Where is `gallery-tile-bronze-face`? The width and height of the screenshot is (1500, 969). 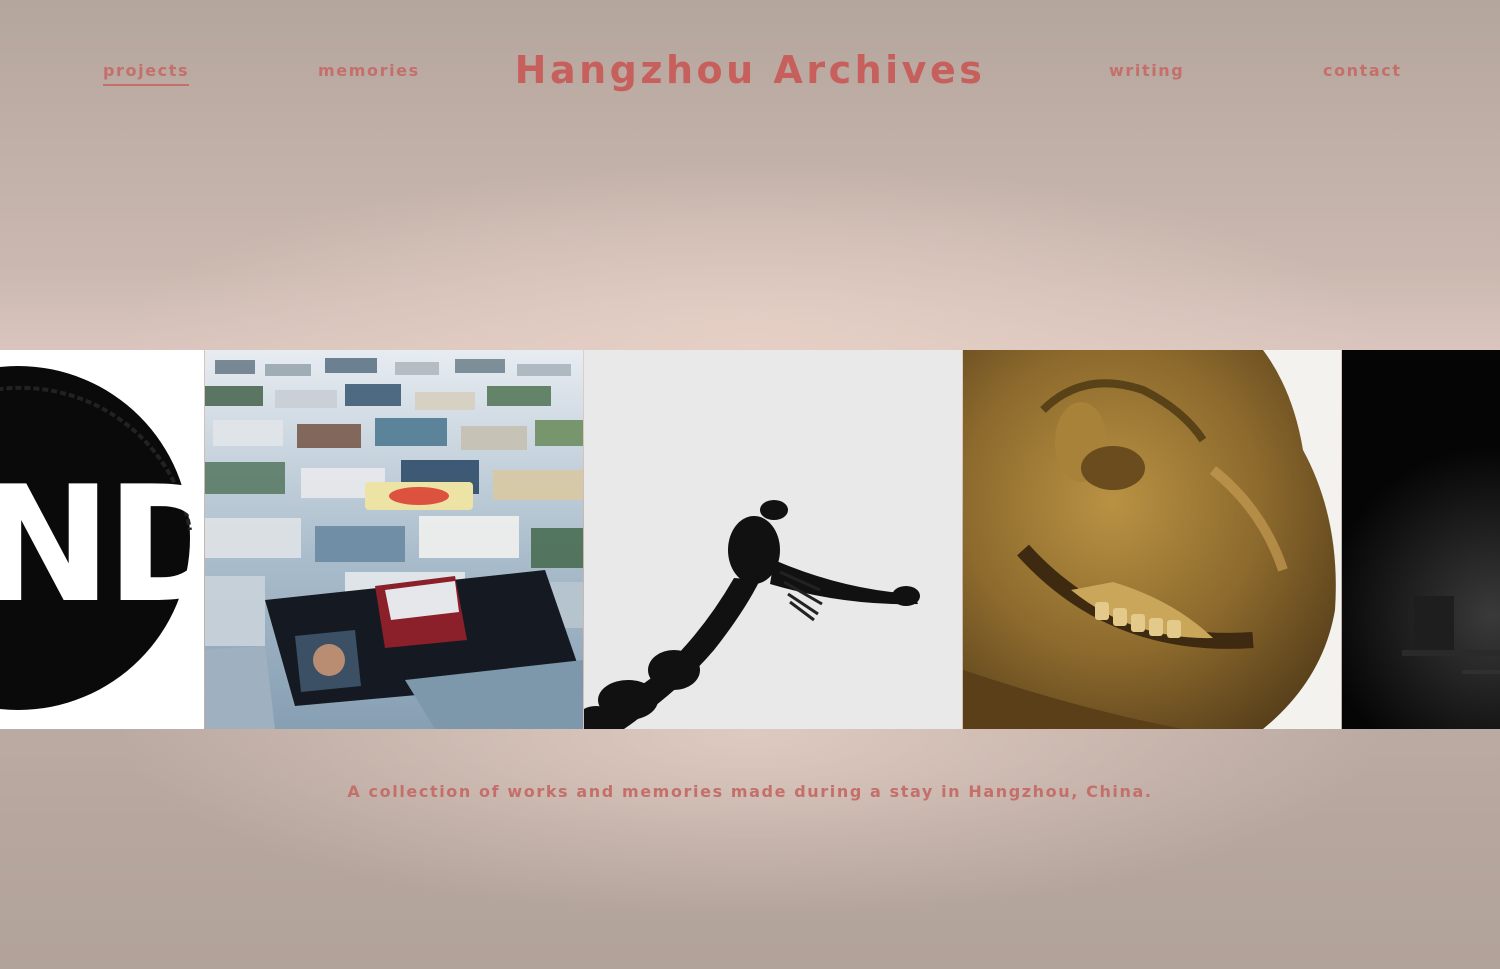
gallery-tile-bronze-face is located at coordinates (1152, 539).